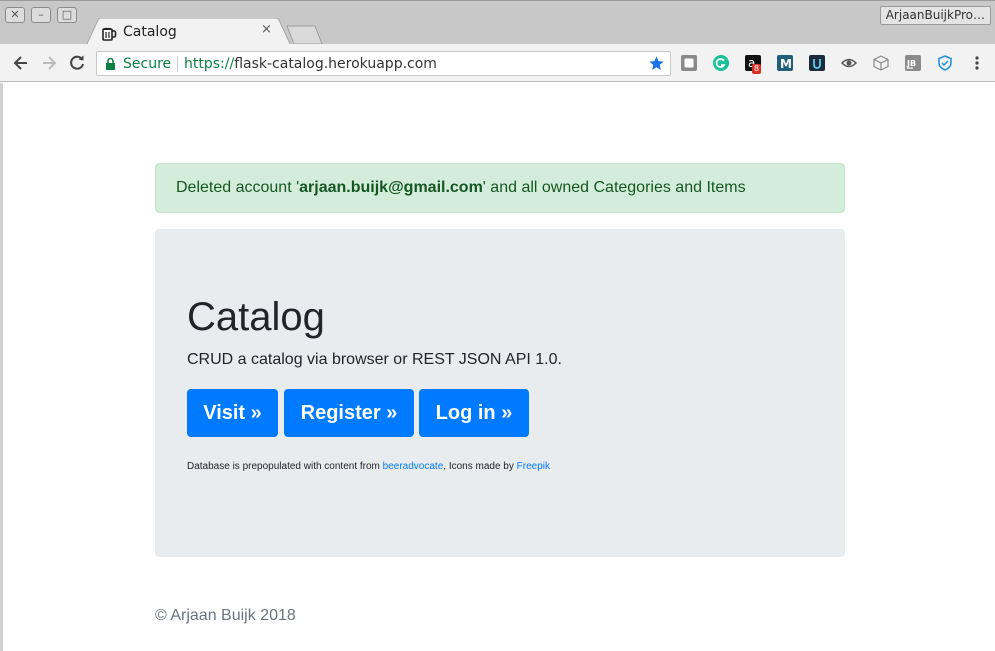 This screenshot has height=651, width=995. What do you see at coordinates (533, 466) in the screenshot?
I see `freepik-link: Freepik` at bounding box center [533, 466].